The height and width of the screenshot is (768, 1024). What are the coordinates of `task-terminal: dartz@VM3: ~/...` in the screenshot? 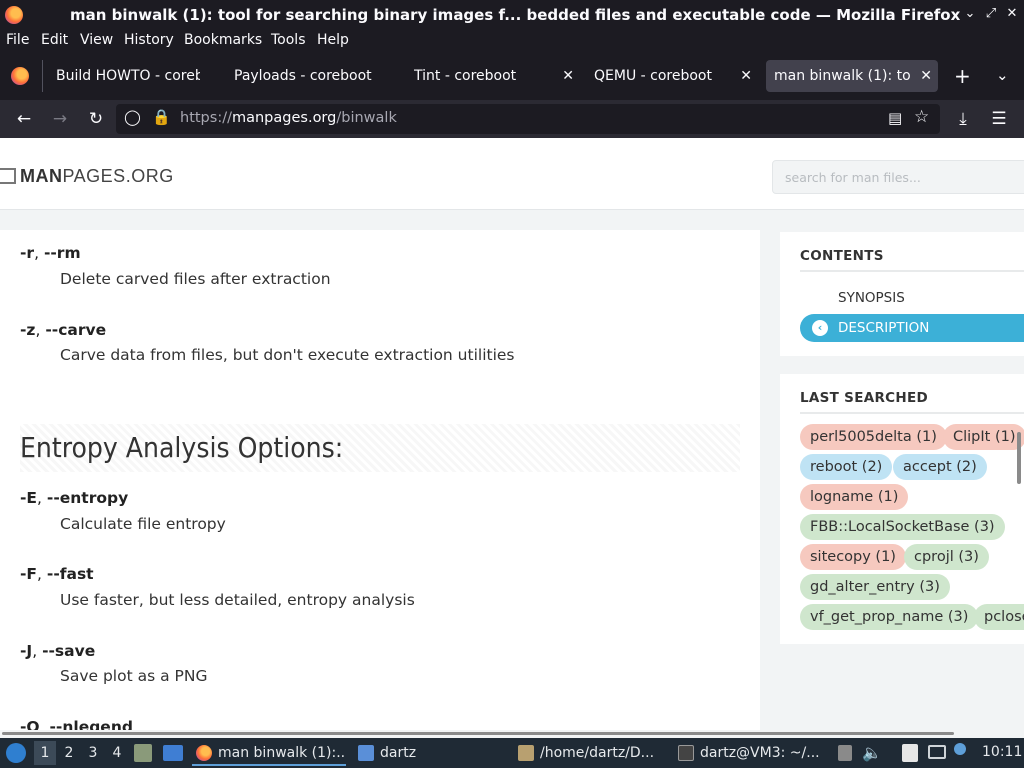 It's located at (749, 753).